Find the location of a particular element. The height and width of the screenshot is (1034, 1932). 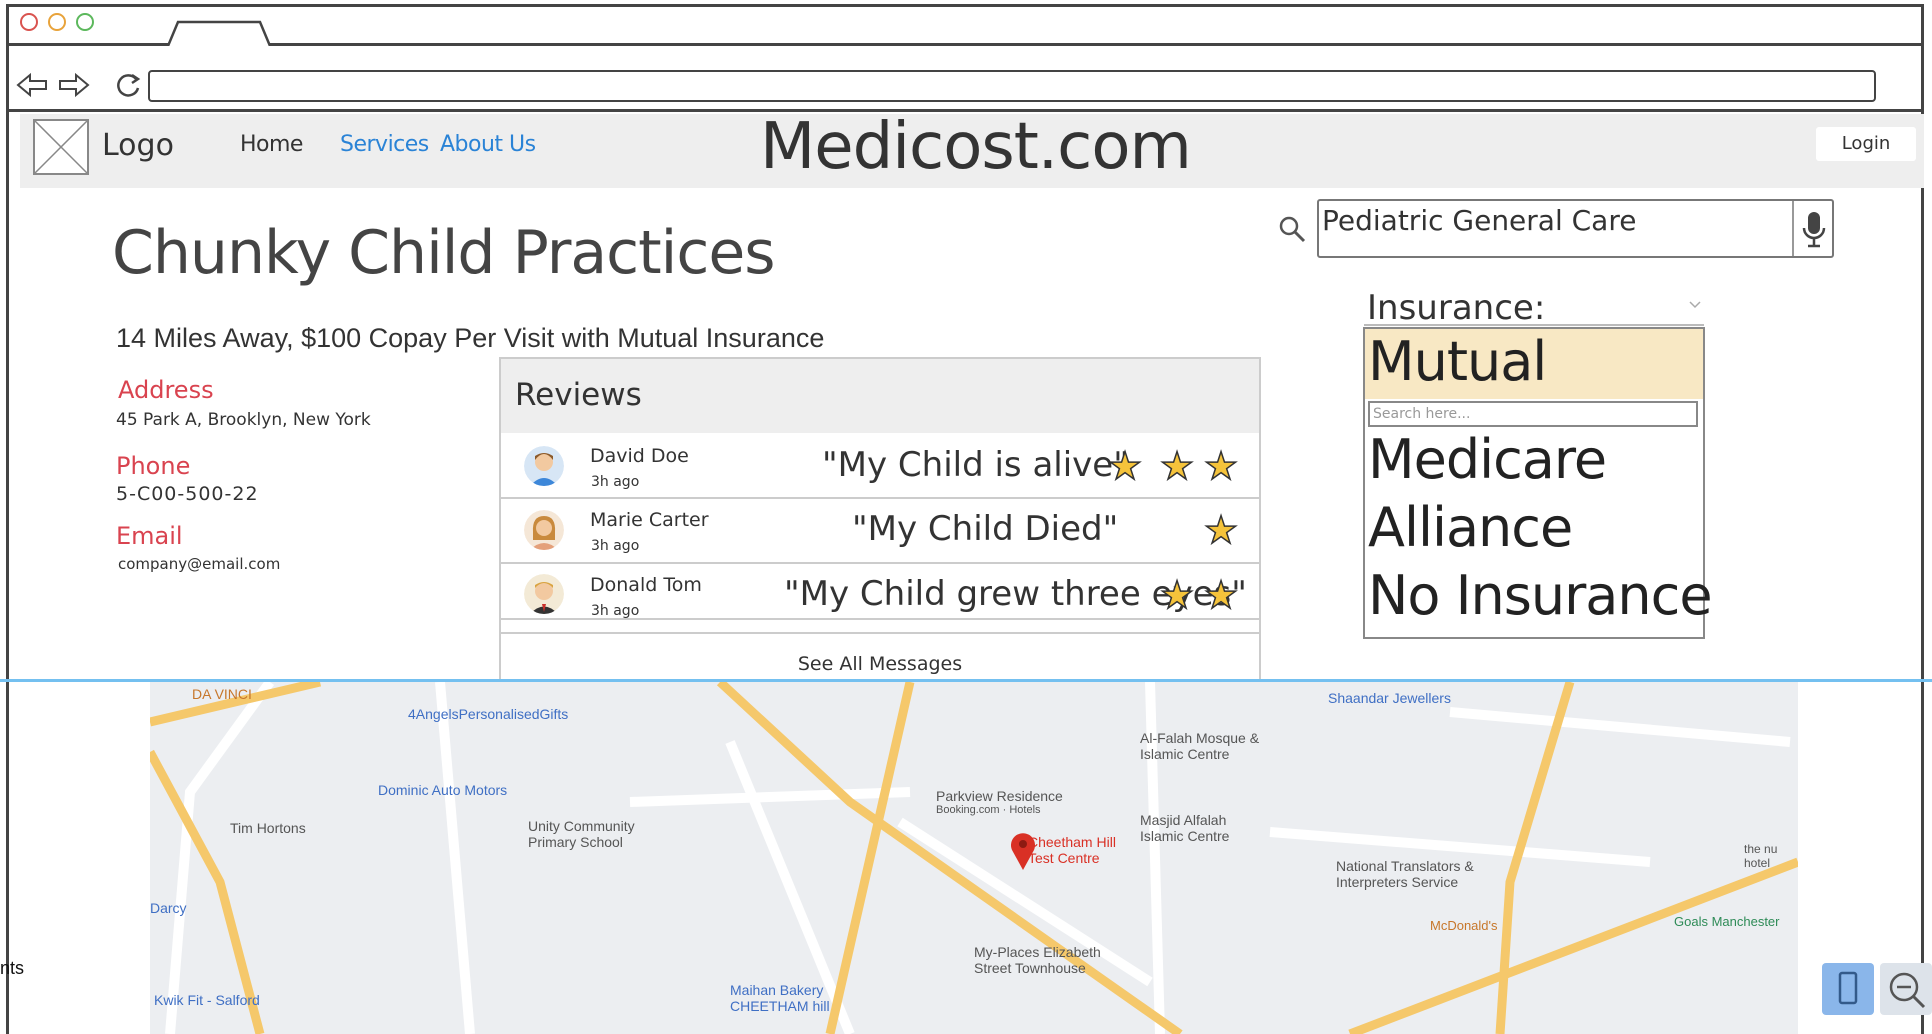

search-icon is located at coordinates (1292, 229).